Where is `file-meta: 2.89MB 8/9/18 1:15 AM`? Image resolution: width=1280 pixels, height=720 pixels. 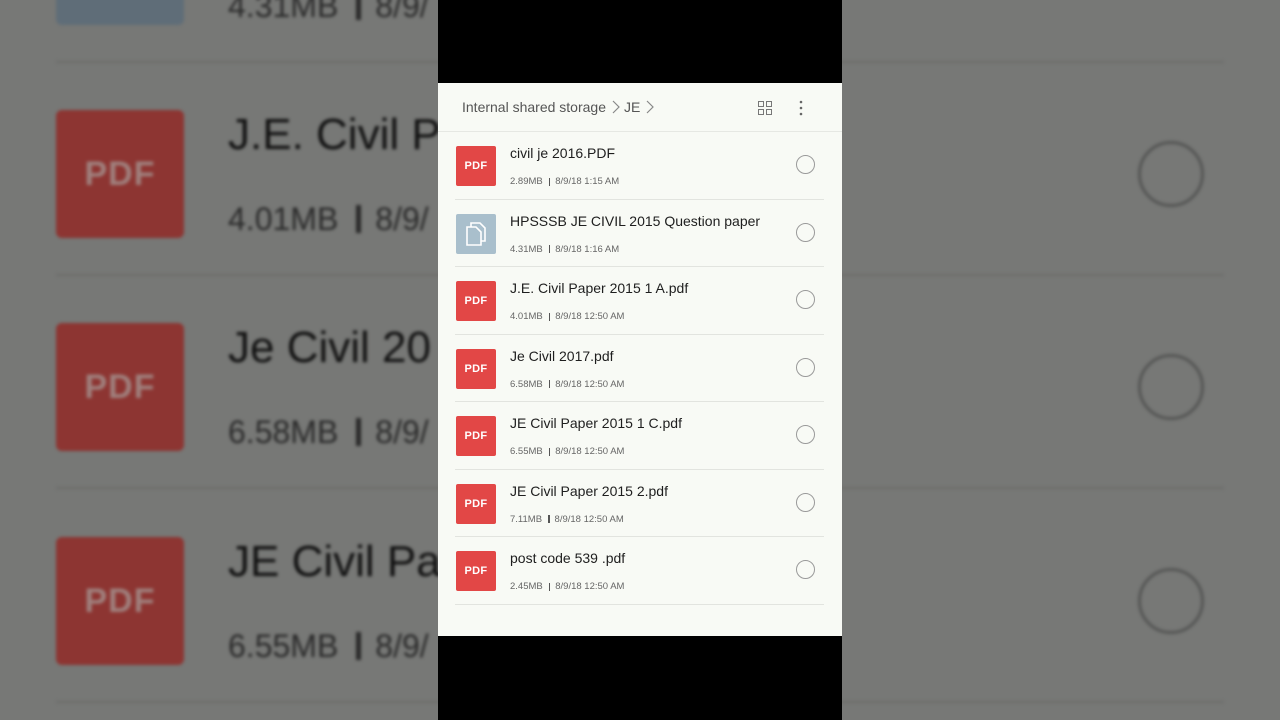
file-meta: 2.89MB 8/9/18 1:15 AM is located at coordinates (564, 181).